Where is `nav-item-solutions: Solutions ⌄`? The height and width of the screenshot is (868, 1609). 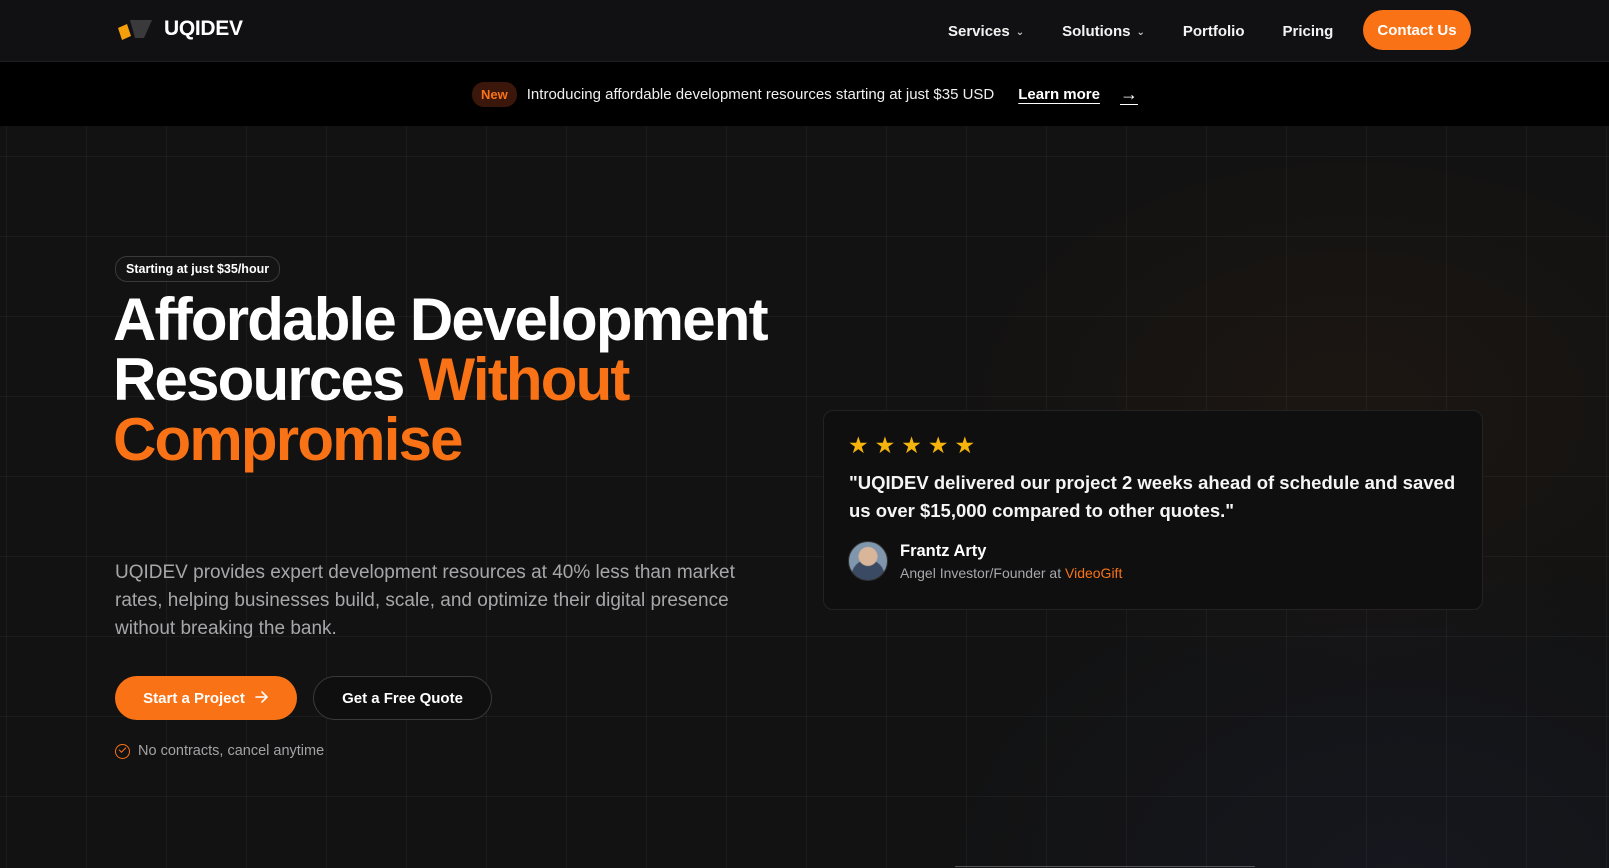
nav-item-solutions: Solutions ⌄ is located at coordinates (1103, 31).